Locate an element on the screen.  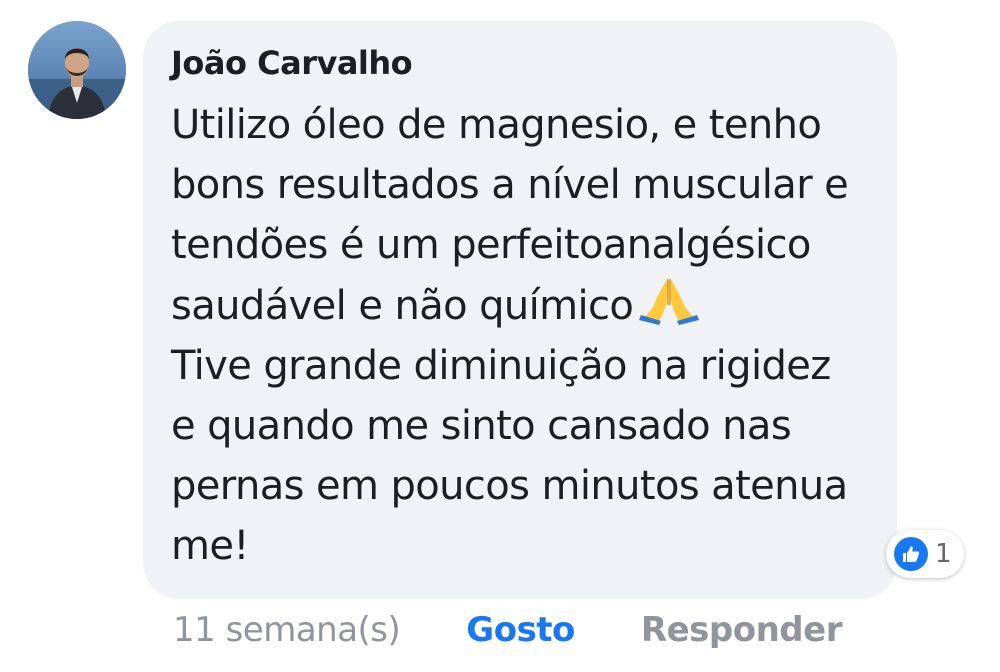
folded-hands-emoji is located at coordinates (669, 300).